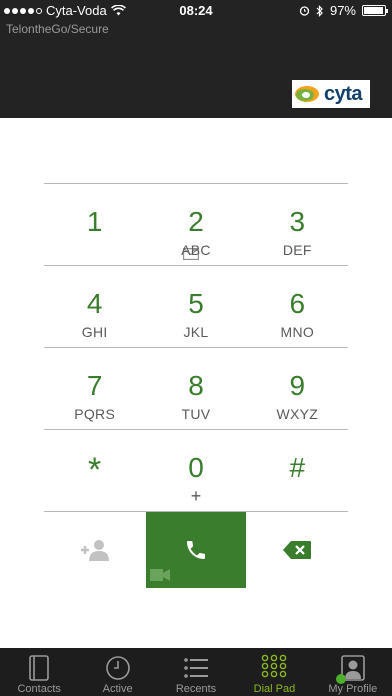 The width and height of the screenshot is (392, 696). Describe the element at coordinates (57, 29) in the screenshot. I see `app-subtitle: TelontheGo/Secure` at that location.